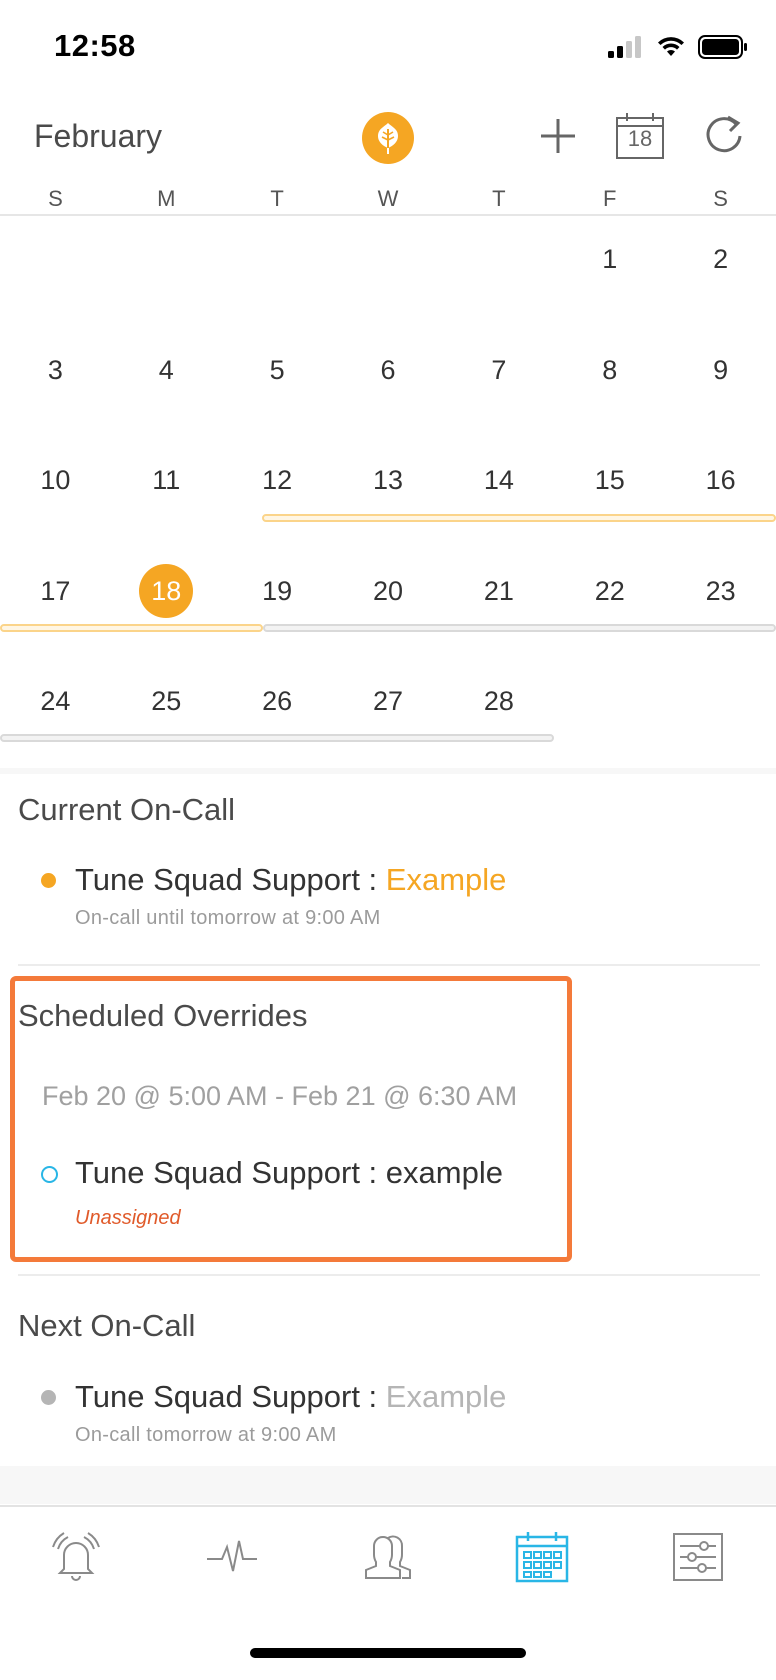 Image resolution: width=776 pixels, height=1680 pixels. What do you see at coordinates (610, 198) in the screenshot?
I see `weekday-label: F` at bounding box center [610, 198].